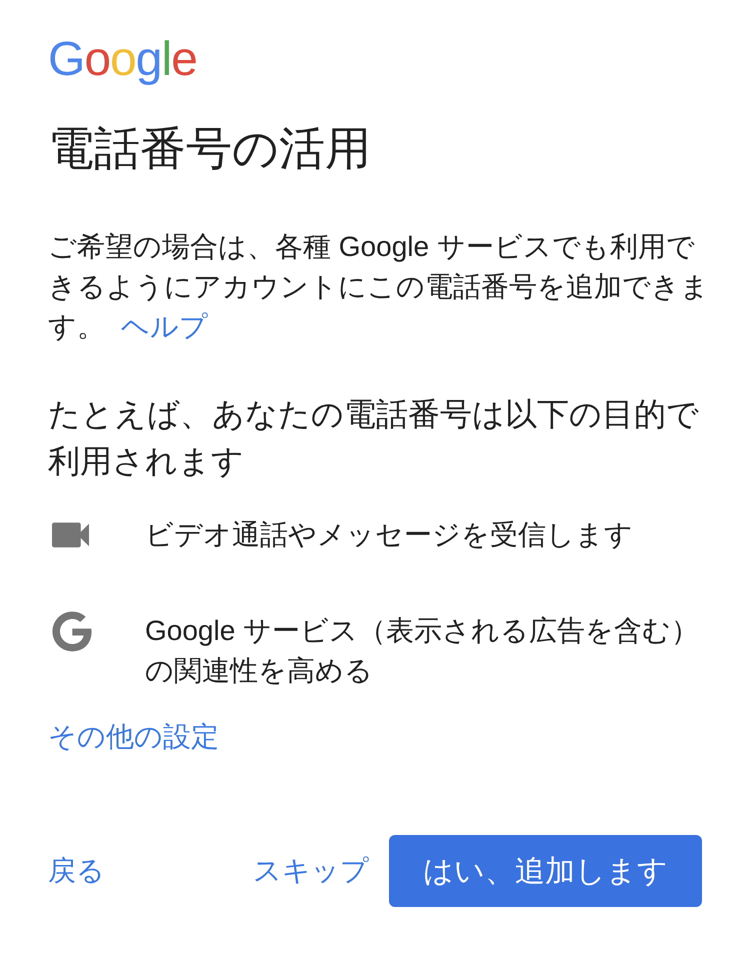 This screenshot has height=962, width=750. What do you see at coordinates (374, 438) in the screenshot?
I see `subheading: たとえば、あなたの電話番号は以下の目的で利用されます` at bounding box center [374, 438].